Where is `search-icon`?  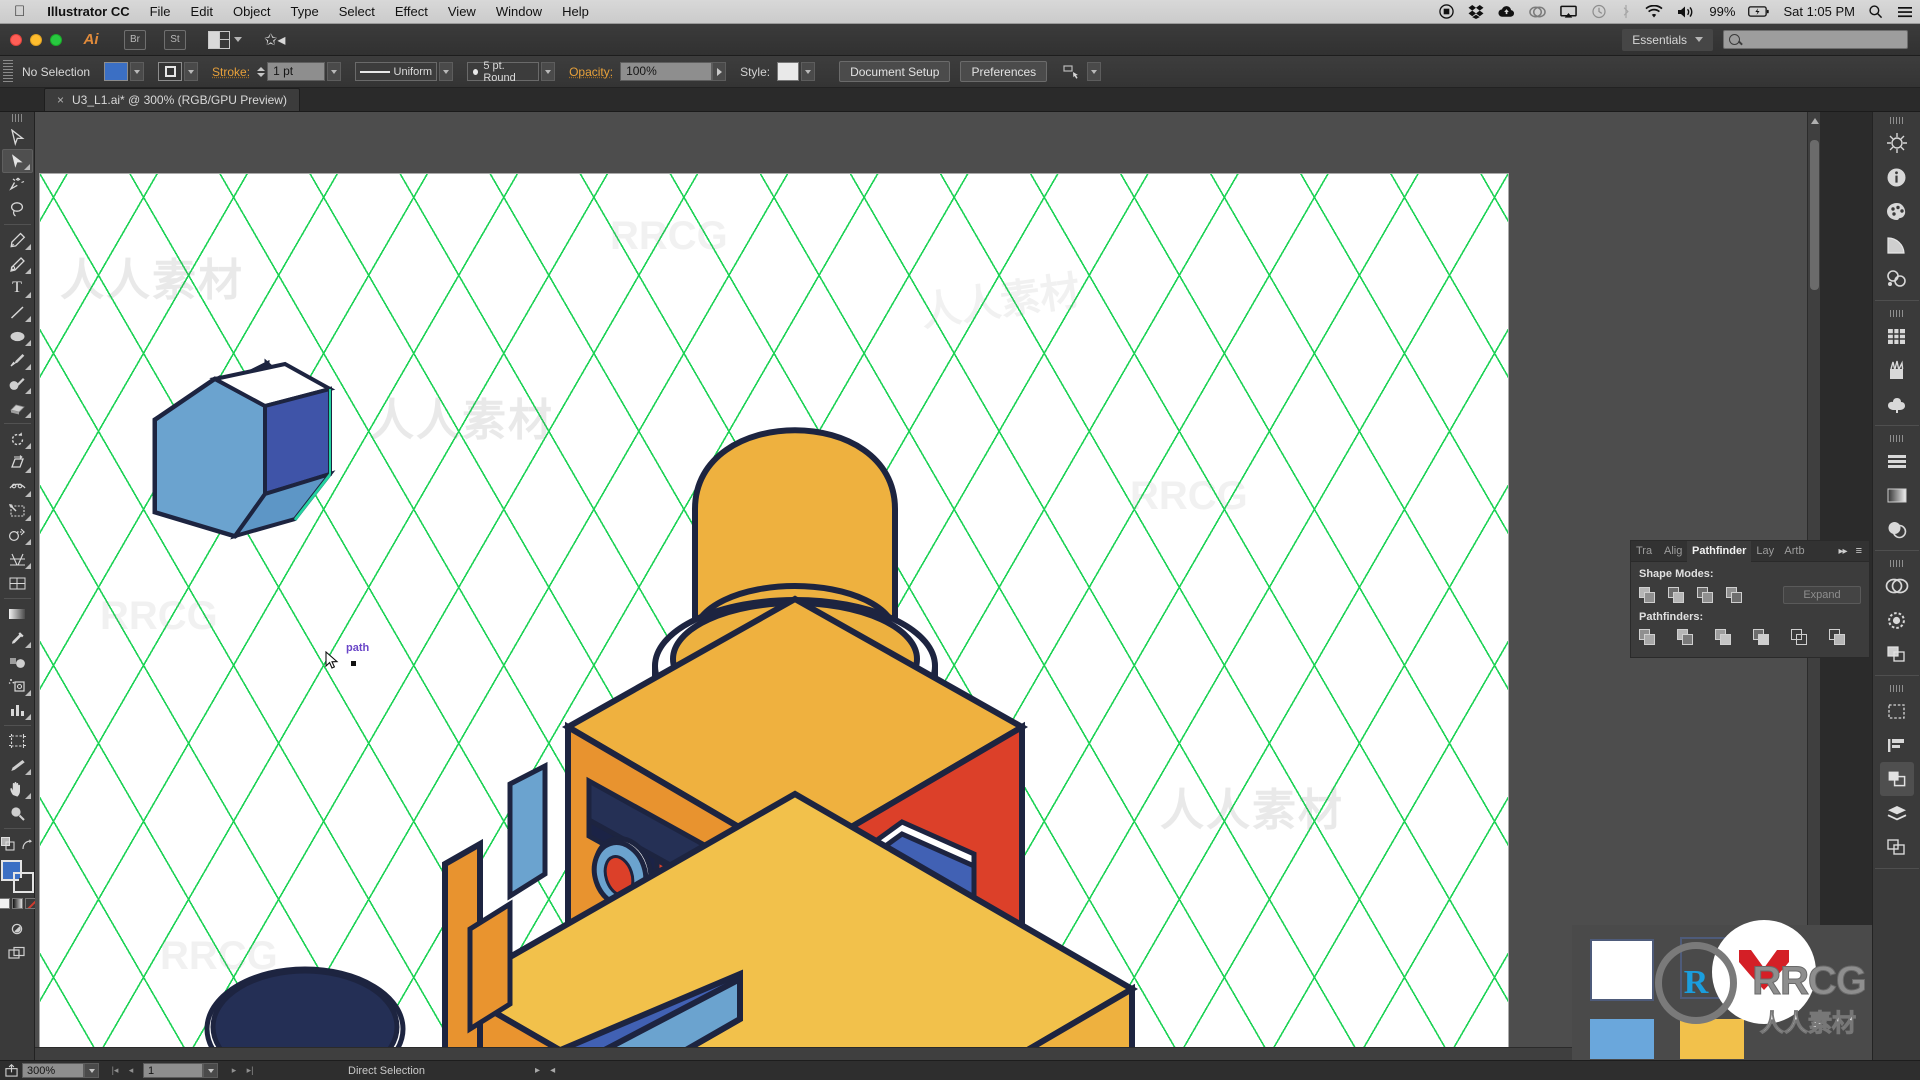 search-icon is located at coordinates (1875, 12).